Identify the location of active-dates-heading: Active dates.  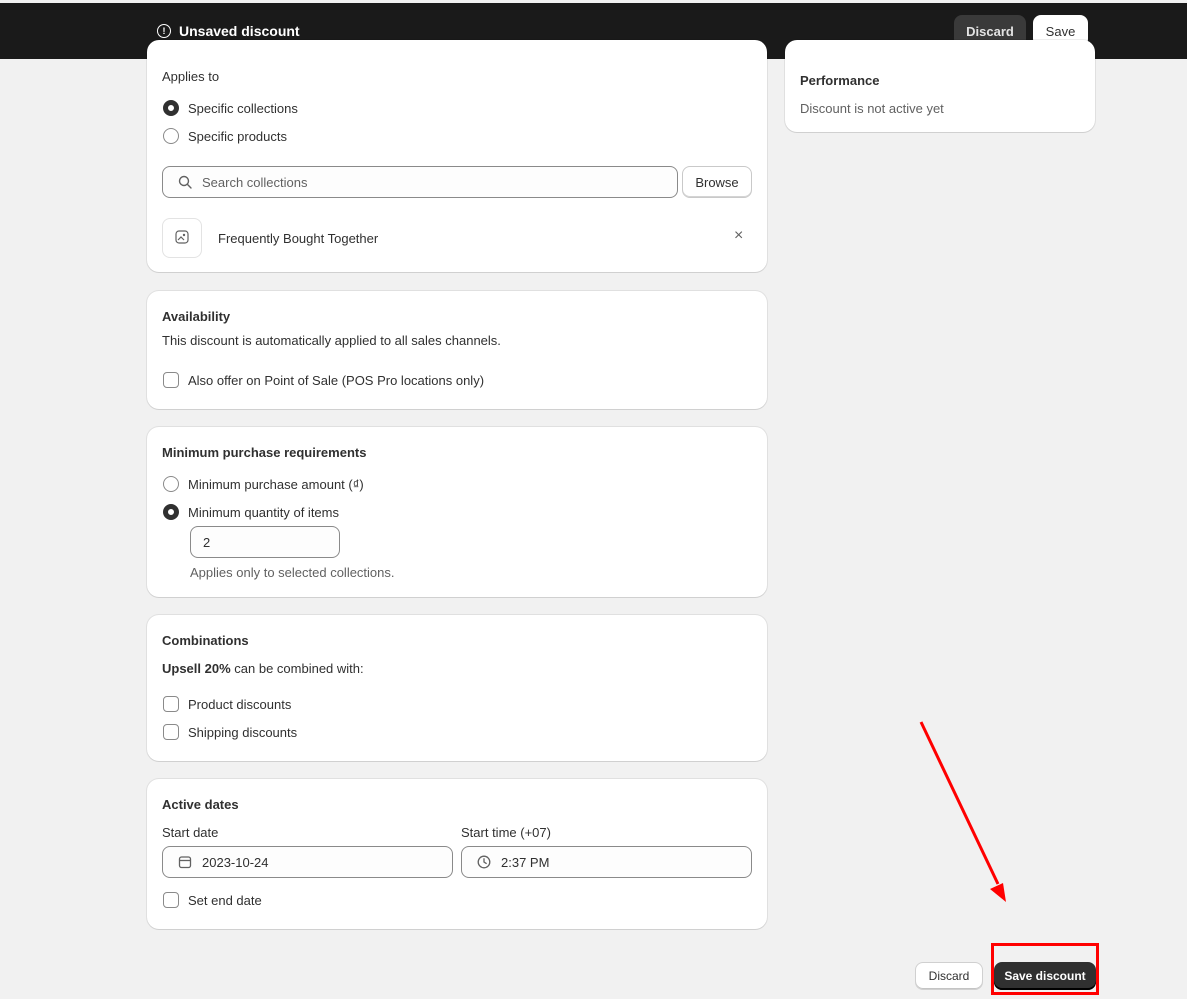
(200, 804).